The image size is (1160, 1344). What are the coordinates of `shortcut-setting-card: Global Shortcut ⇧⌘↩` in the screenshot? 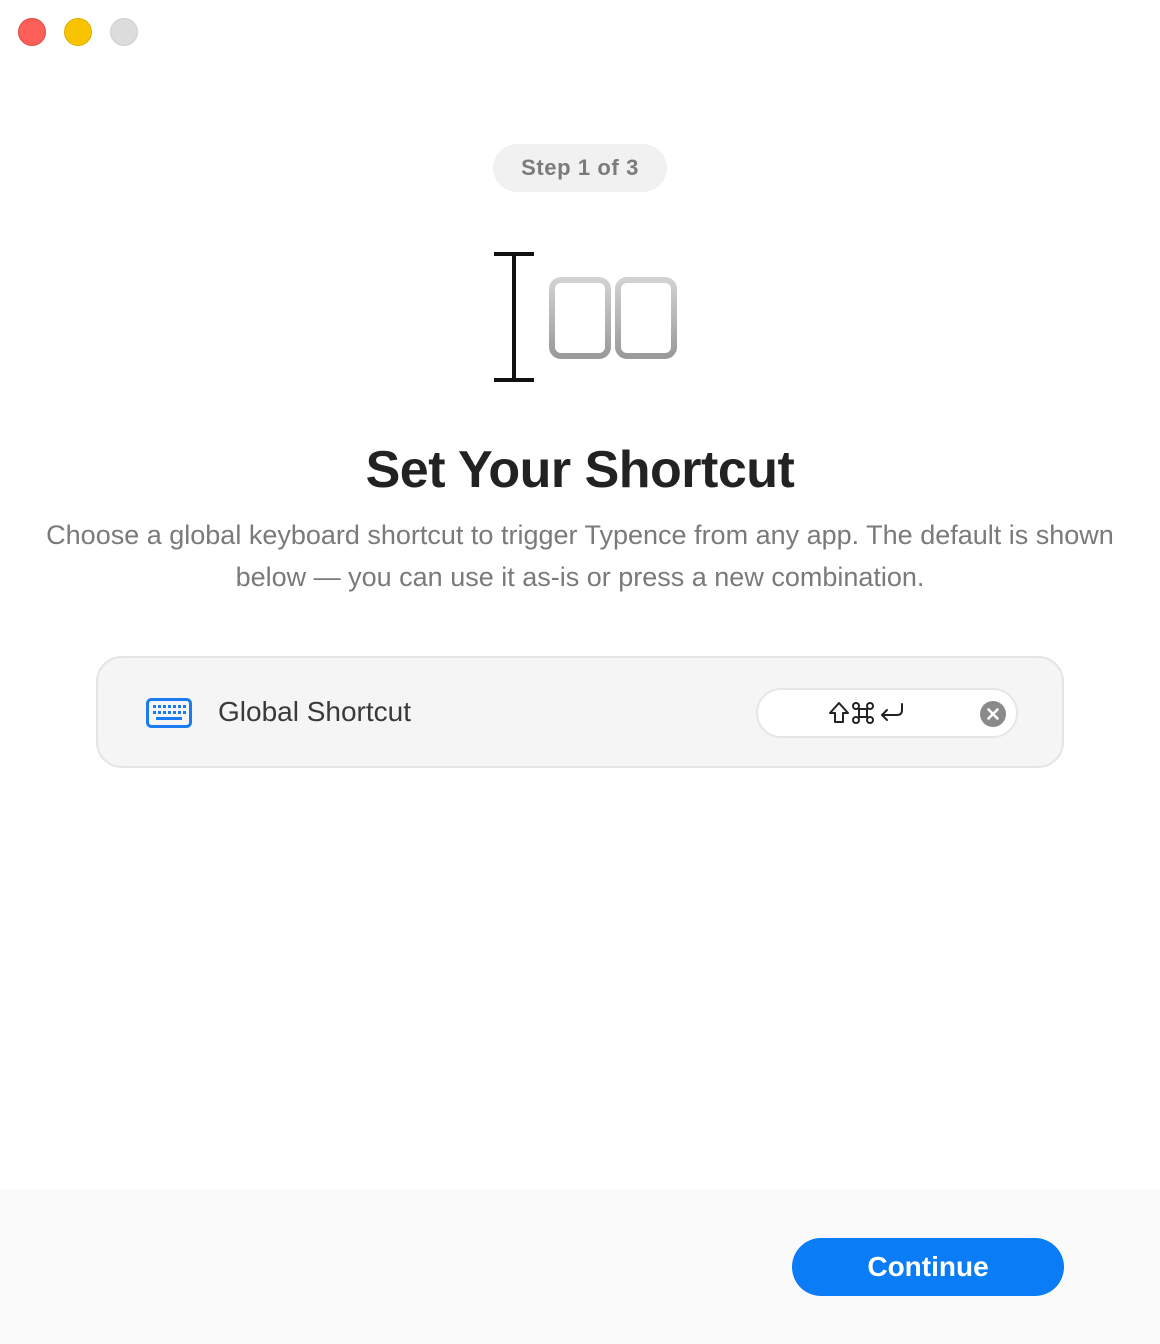 It's located at (580, 712).